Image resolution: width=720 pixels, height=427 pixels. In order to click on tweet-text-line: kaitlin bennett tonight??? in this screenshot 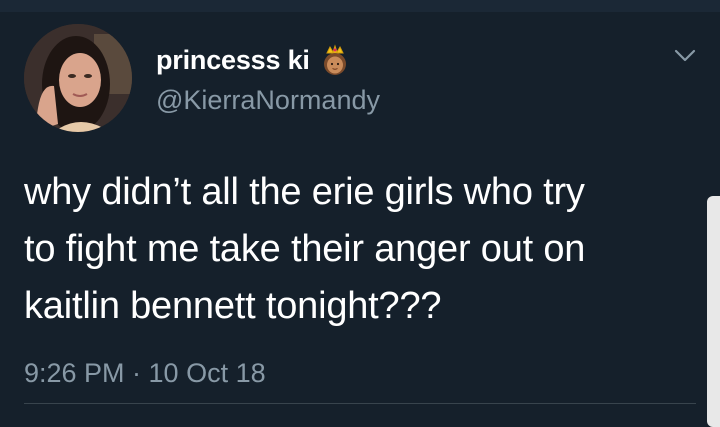, I will do `click(233, 306)`.